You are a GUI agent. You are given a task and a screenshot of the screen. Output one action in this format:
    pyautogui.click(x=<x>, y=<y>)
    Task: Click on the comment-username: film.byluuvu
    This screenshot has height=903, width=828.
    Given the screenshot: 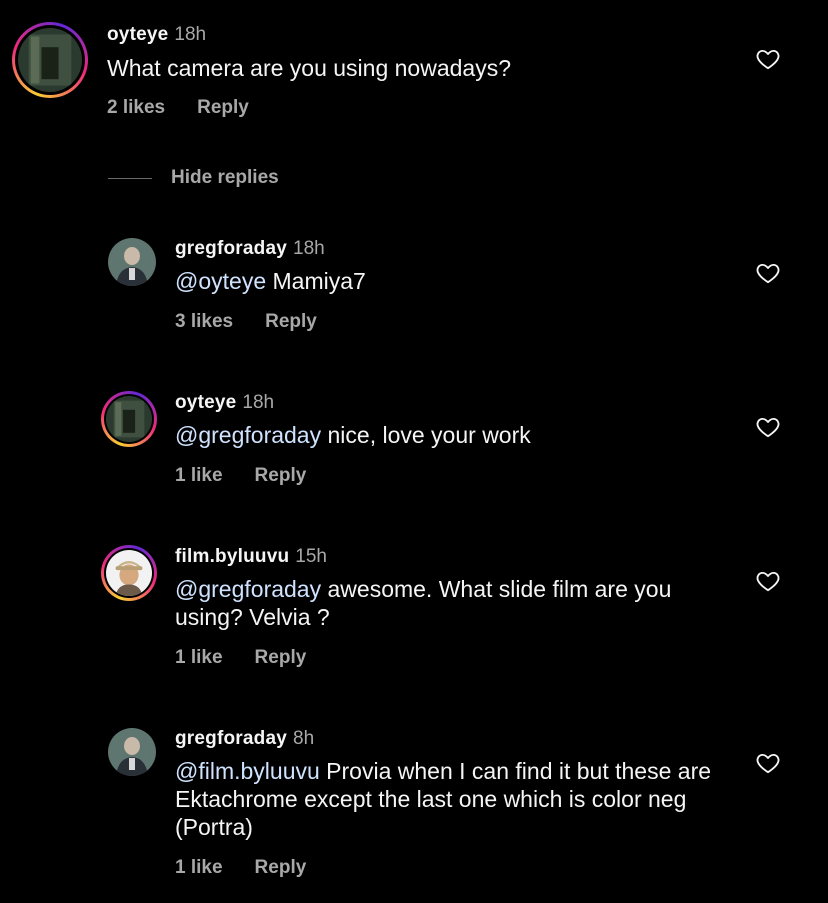 What is the action you would take?
    pyautogui.click(x=232, y=556)
    